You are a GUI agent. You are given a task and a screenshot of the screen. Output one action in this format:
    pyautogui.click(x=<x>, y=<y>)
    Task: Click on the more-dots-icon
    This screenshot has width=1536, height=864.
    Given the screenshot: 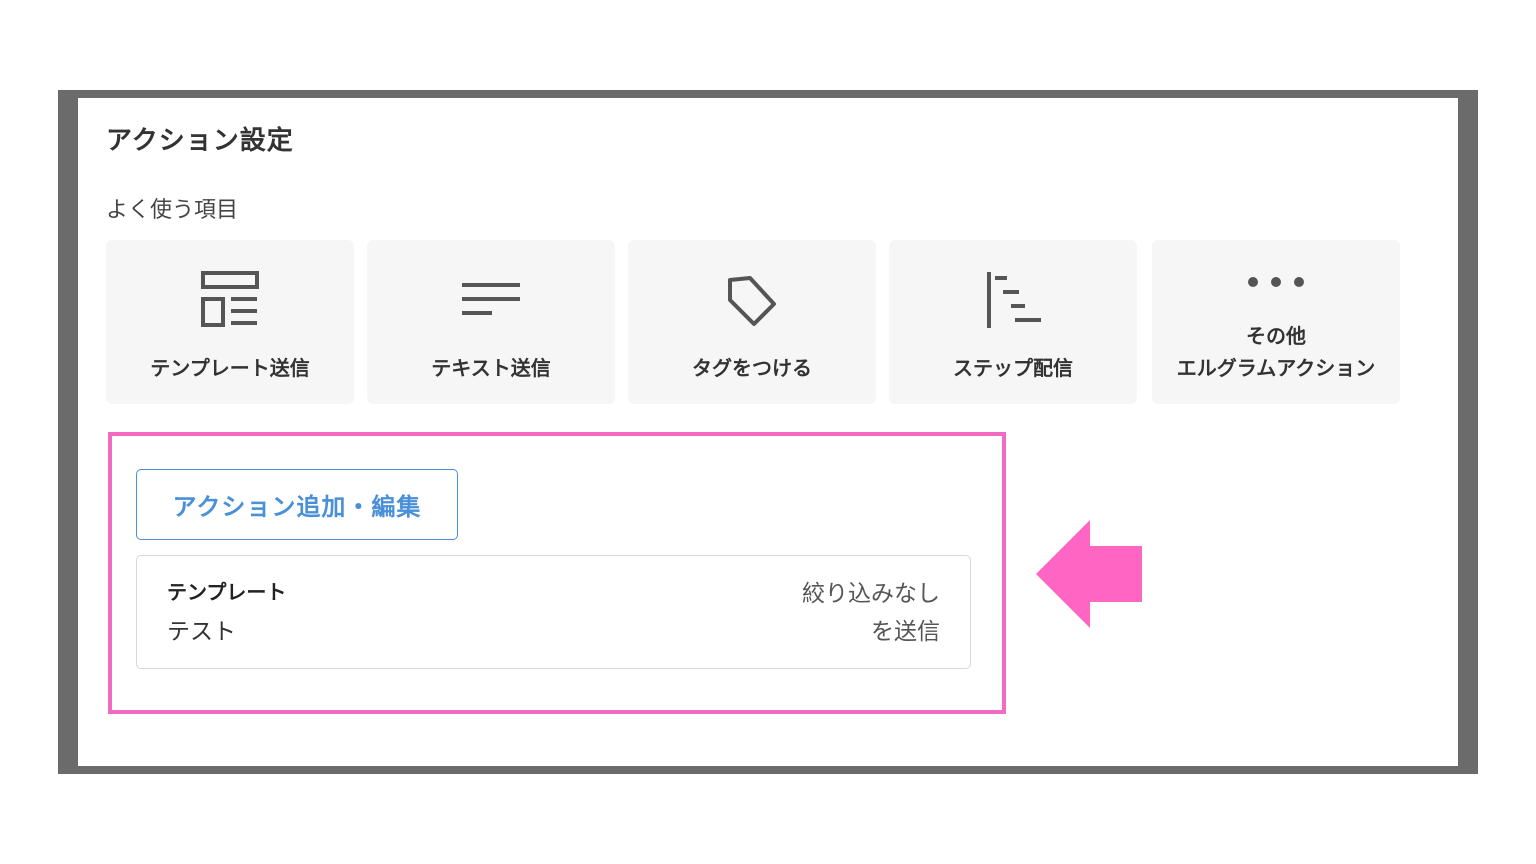 What is the action you would take?
    pyautogui.click(x=1276, y=283)
    